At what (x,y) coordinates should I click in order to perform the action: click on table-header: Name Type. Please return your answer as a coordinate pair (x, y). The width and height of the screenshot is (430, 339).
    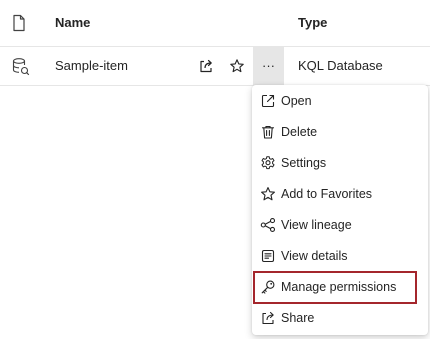
    Looking at the image, I should click on (215, 23).